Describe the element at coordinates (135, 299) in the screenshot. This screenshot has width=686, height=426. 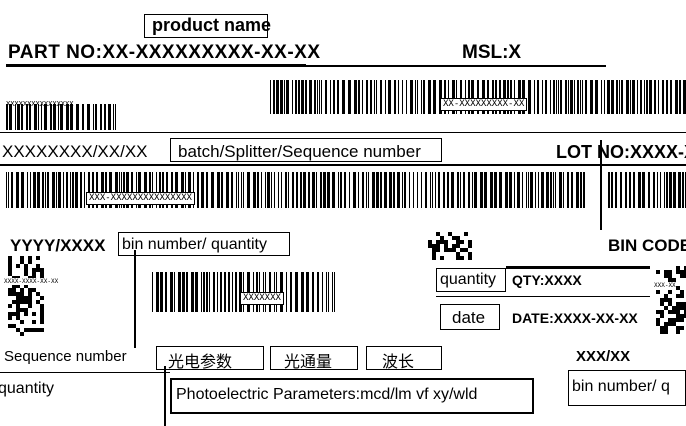
I see `inner-left-rule` at that location.